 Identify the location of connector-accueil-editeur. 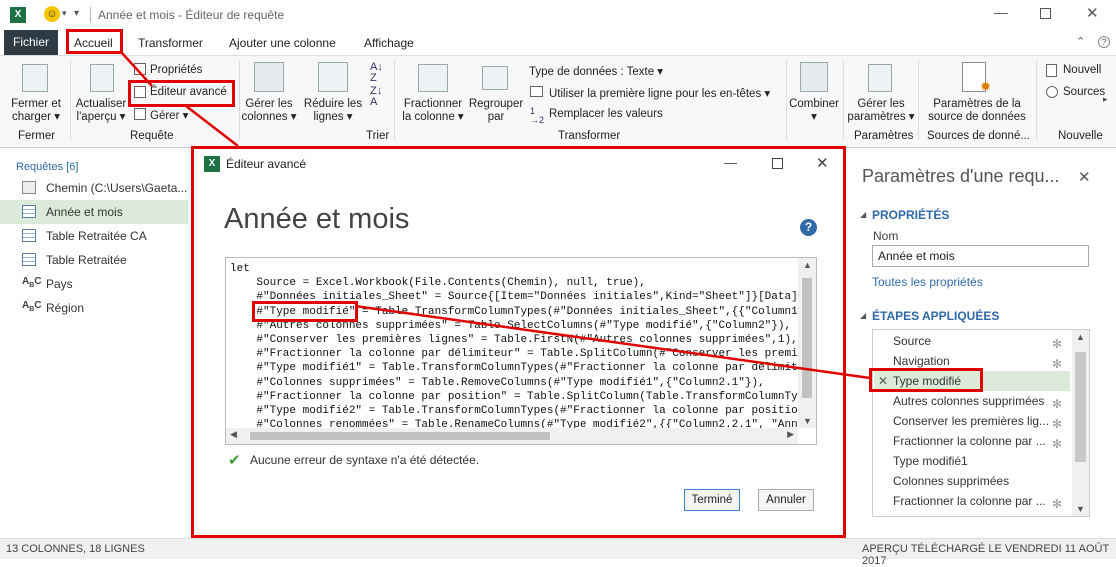
(137, 69).